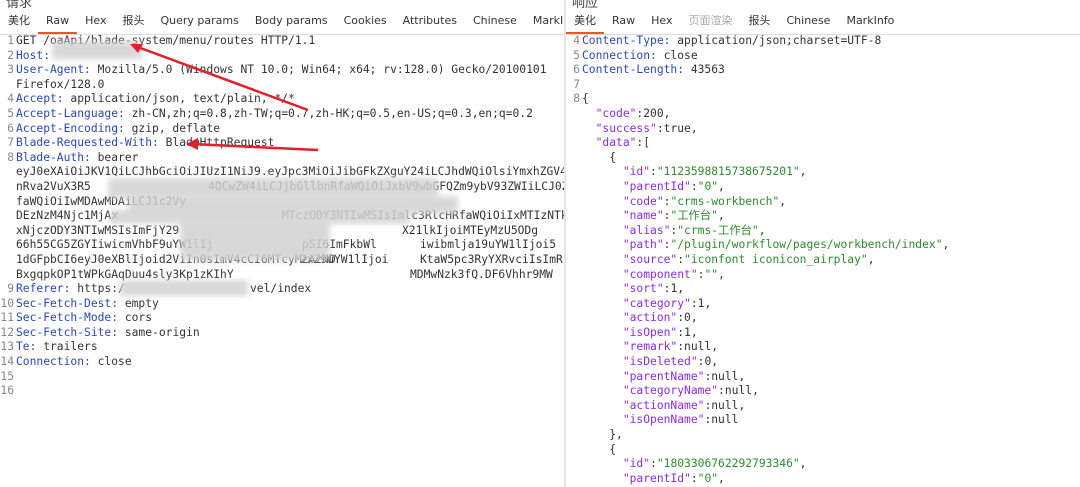 Image resolution: width=1080 pixels, height=487 pixels. Describe the element at coordinates (673, 216) in the screenshot. I see `json-text: "name":"工作台",` at that location.